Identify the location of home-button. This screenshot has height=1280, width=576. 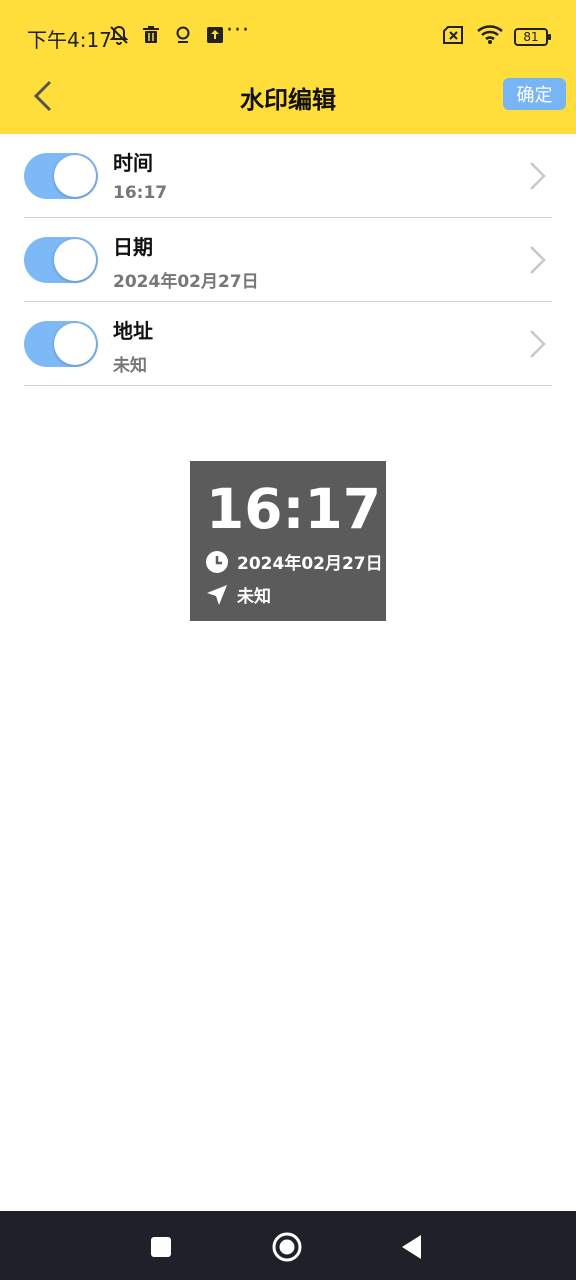
(287, 1247).